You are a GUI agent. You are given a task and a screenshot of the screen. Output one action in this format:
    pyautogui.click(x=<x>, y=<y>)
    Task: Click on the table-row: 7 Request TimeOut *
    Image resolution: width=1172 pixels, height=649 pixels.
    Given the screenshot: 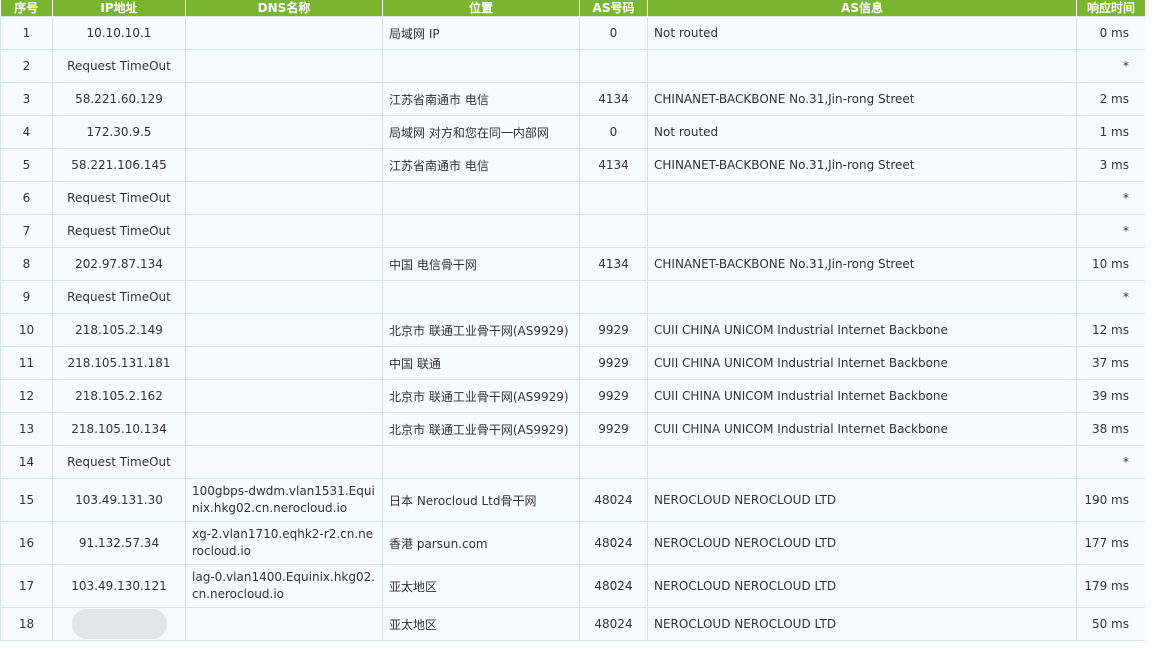 What is the action you would take?
    pyautogui.click(x=573, y=231)
    